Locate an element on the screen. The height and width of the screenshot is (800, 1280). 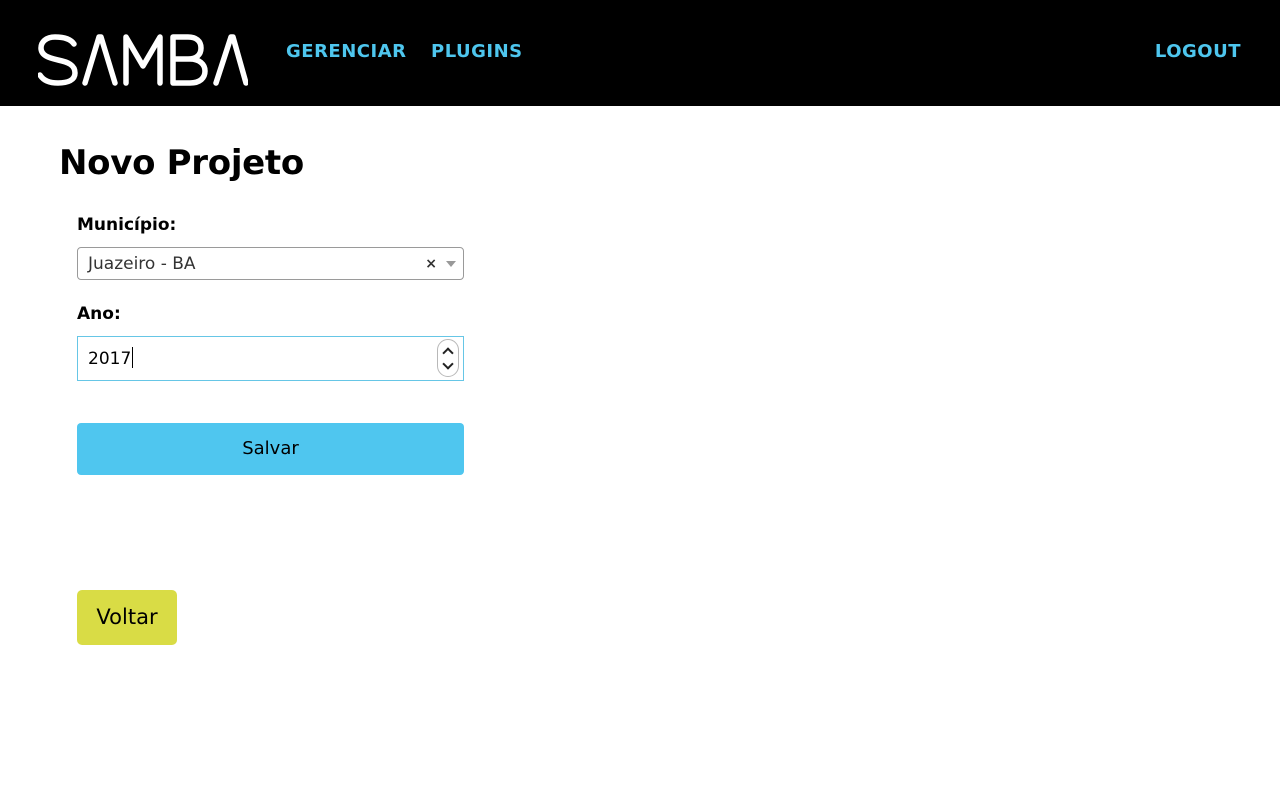
navbar: GERENCIAR PLUGINS LOGOUT is located at coordinates (640, 53).